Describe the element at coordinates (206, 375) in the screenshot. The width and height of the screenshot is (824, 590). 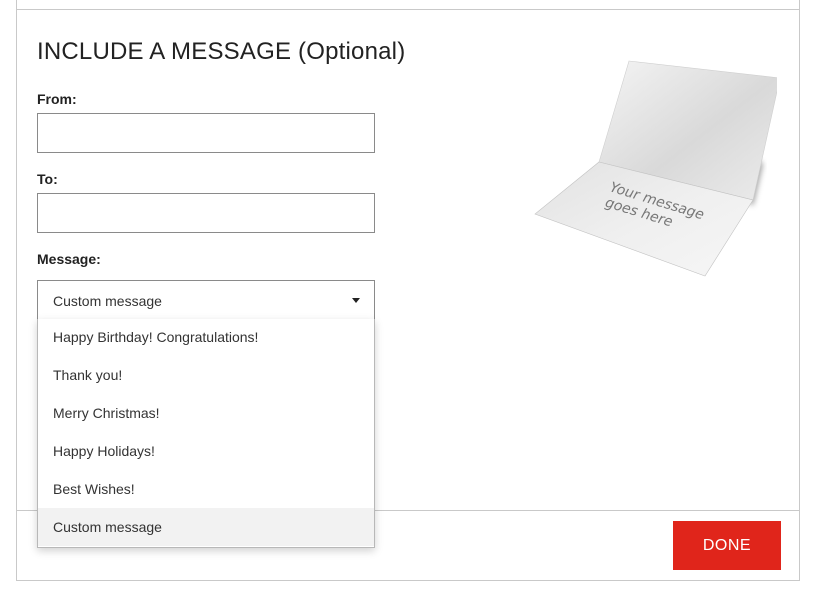
I see `dropdown-option-thank-you: Thank you!` at that location.